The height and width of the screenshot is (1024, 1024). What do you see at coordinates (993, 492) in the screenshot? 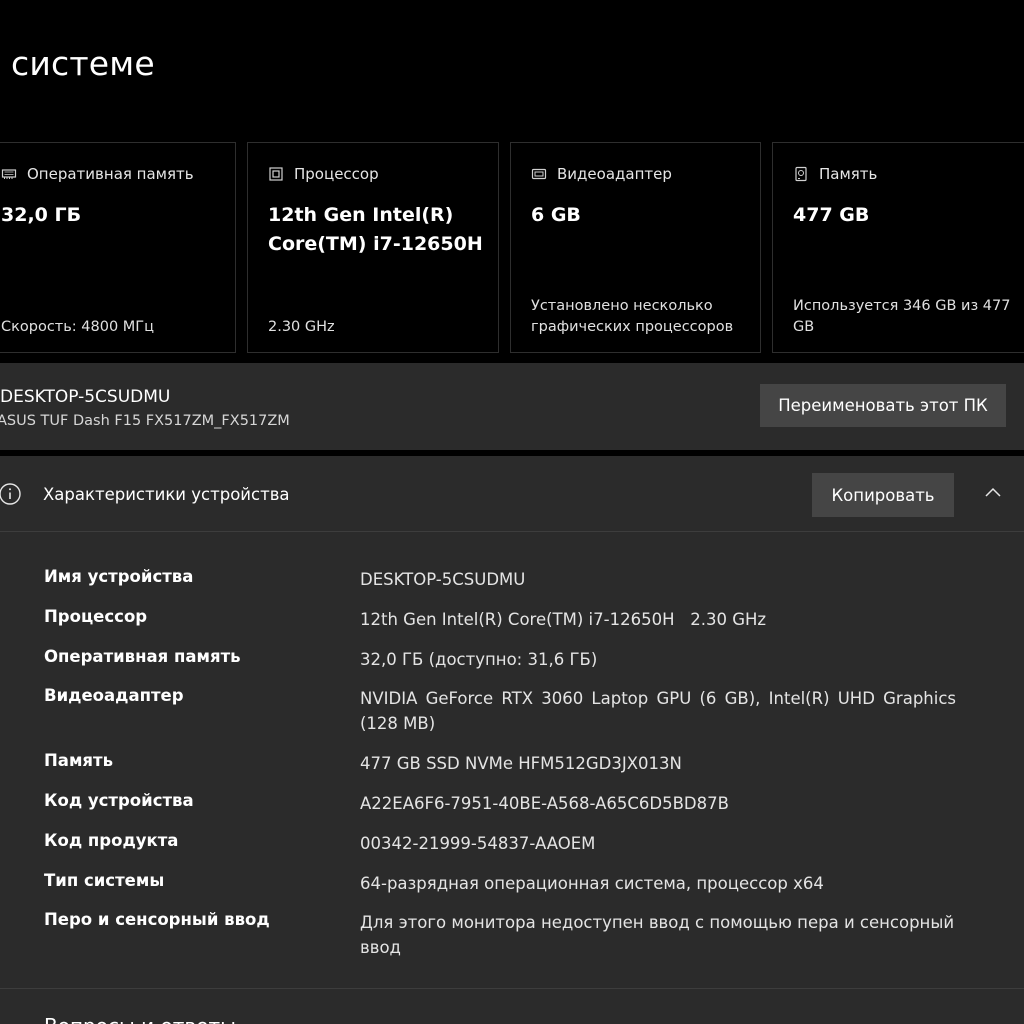
I see `chevron-up-icon` at bounding box center [993, 492].